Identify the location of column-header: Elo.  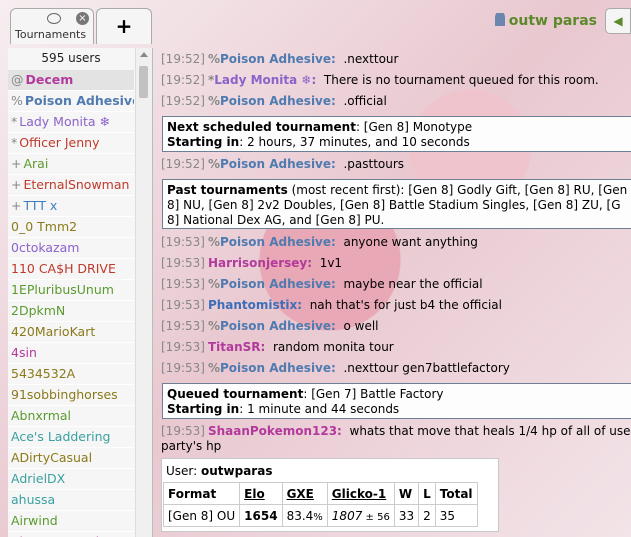
(261, 493).